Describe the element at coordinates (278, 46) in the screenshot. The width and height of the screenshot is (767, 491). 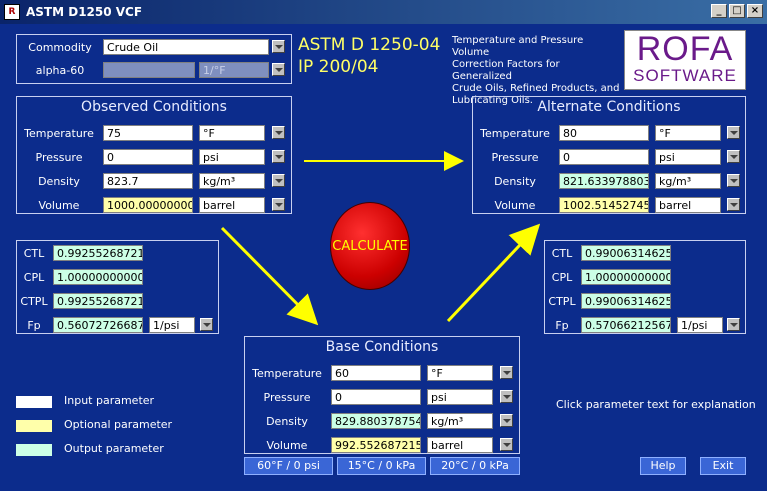
I see `commodity-dropdown-icon` at that location.